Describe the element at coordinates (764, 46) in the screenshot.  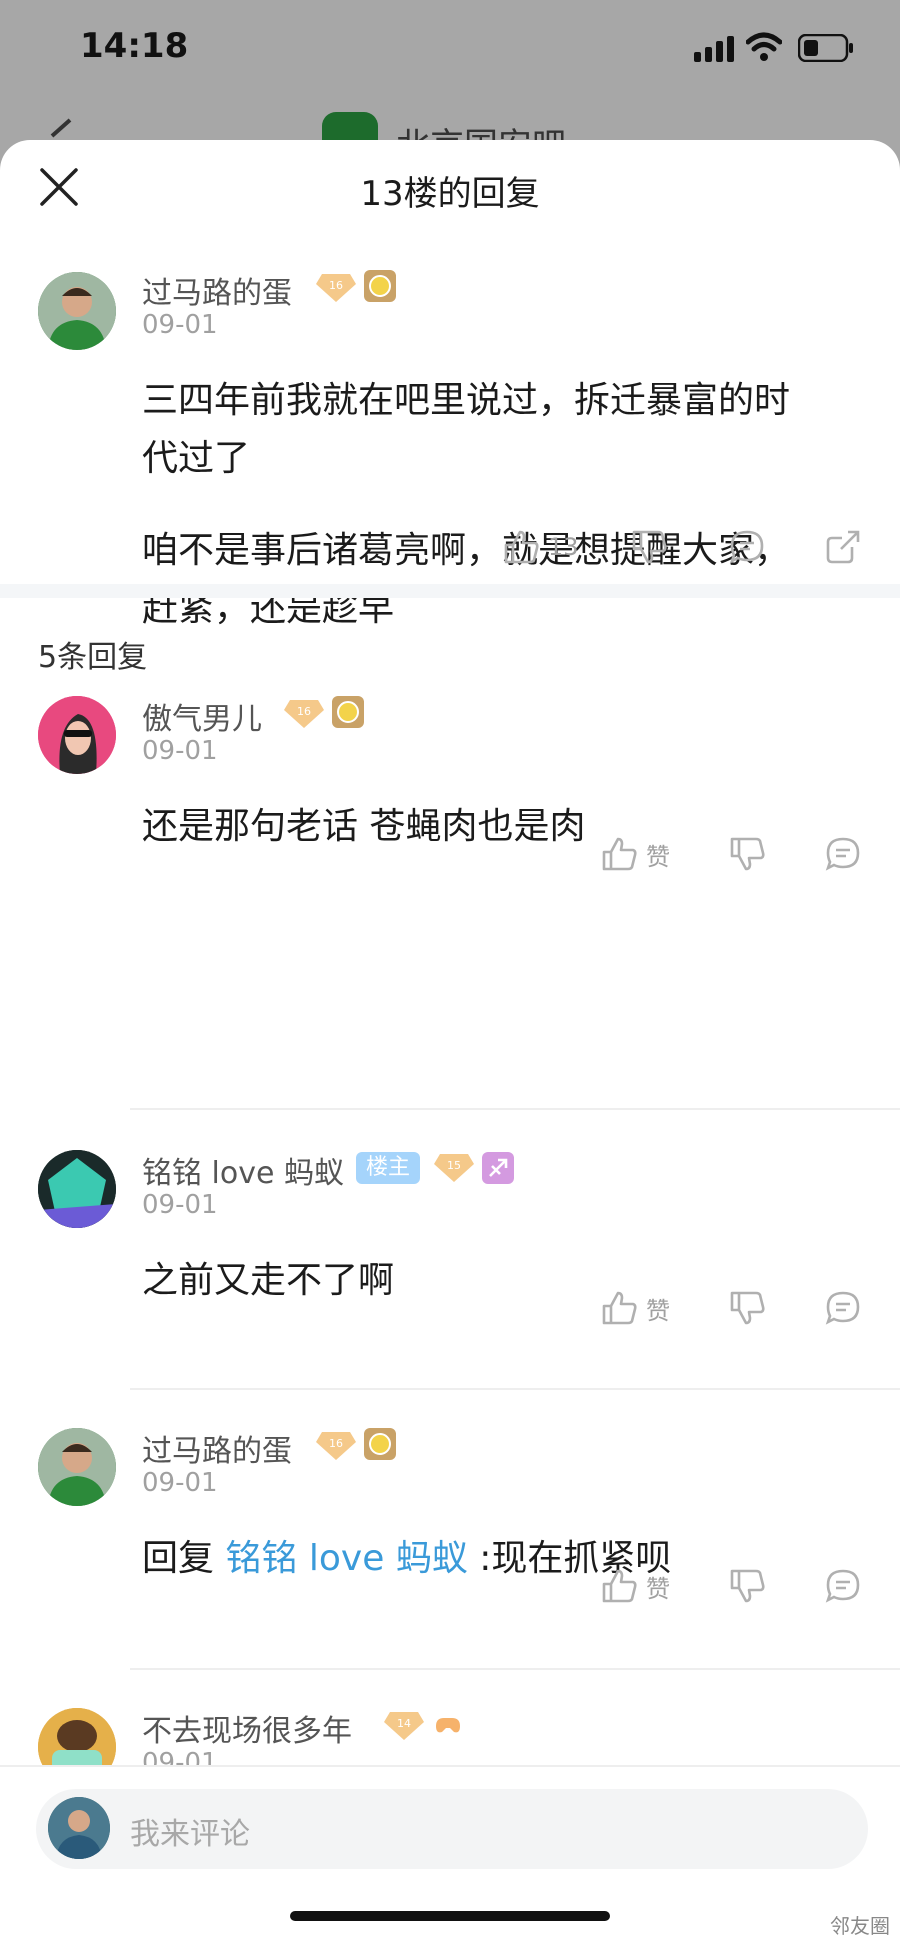
I see `wifi-icon` at that location.